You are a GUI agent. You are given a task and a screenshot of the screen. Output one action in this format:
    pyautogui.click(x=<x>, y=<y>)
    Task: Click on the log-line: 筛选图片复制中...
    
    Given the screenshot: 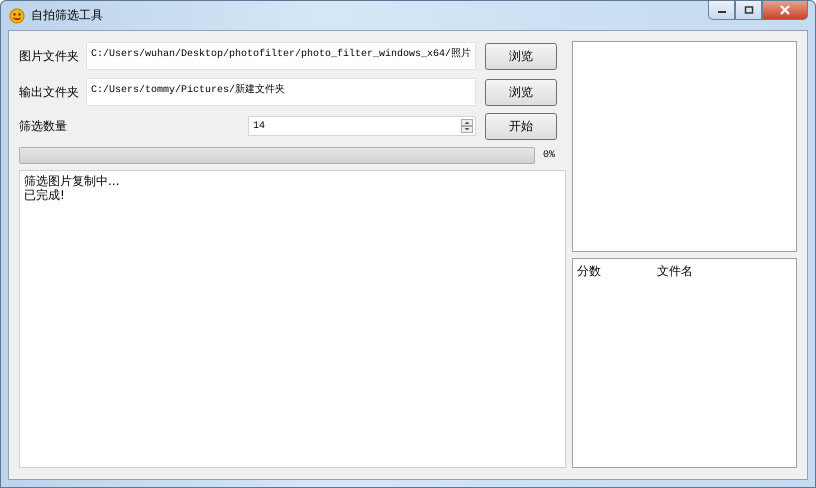 What is the action you would take?
    pyautogui.click(x=72, y=181)
    